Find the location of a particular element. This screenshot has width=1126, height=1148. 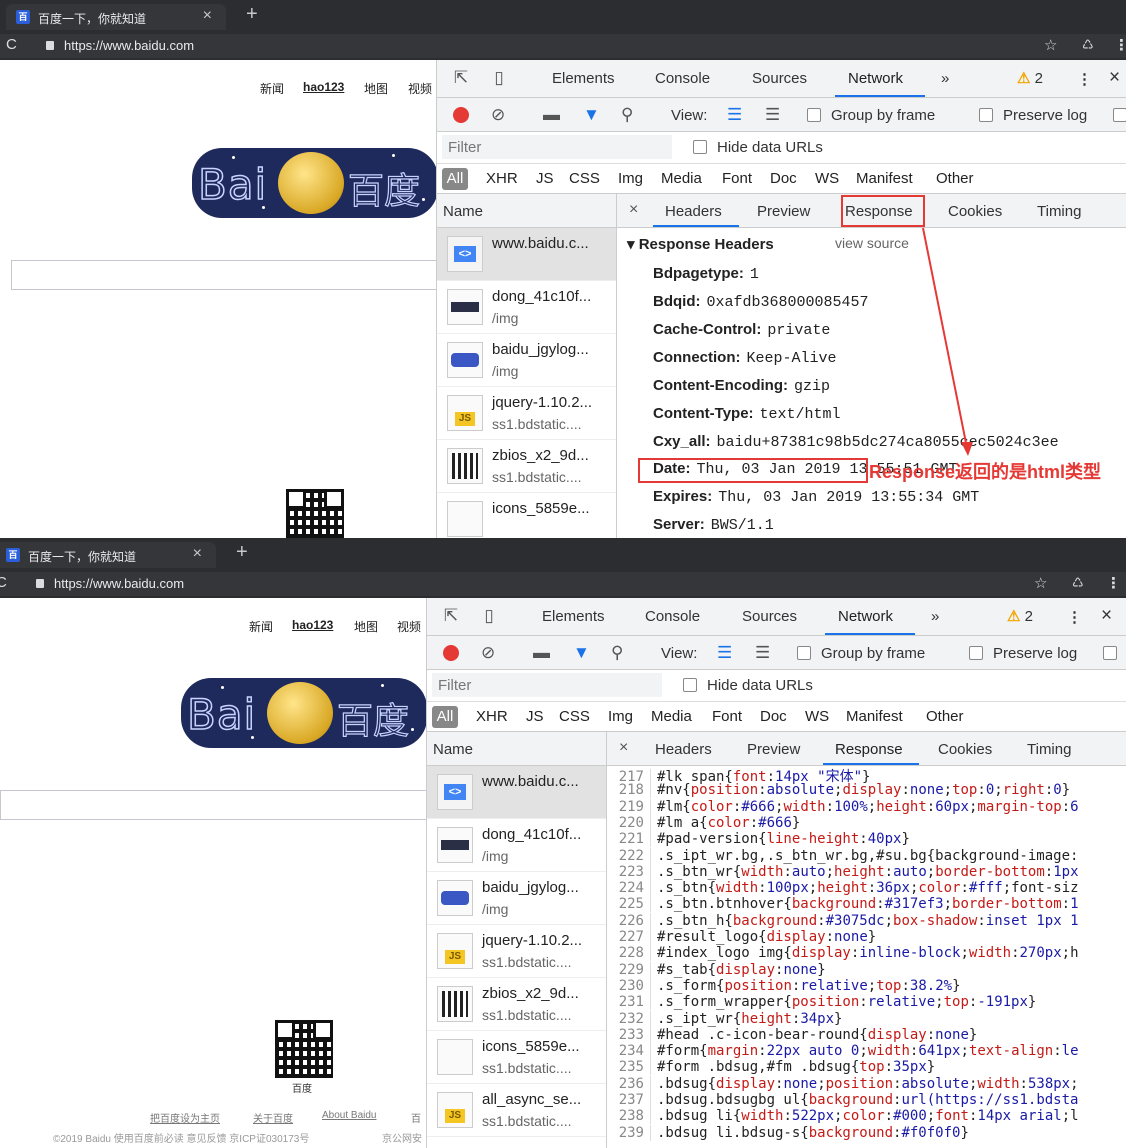

tab-console: Console is located at coordinates (682, 78).